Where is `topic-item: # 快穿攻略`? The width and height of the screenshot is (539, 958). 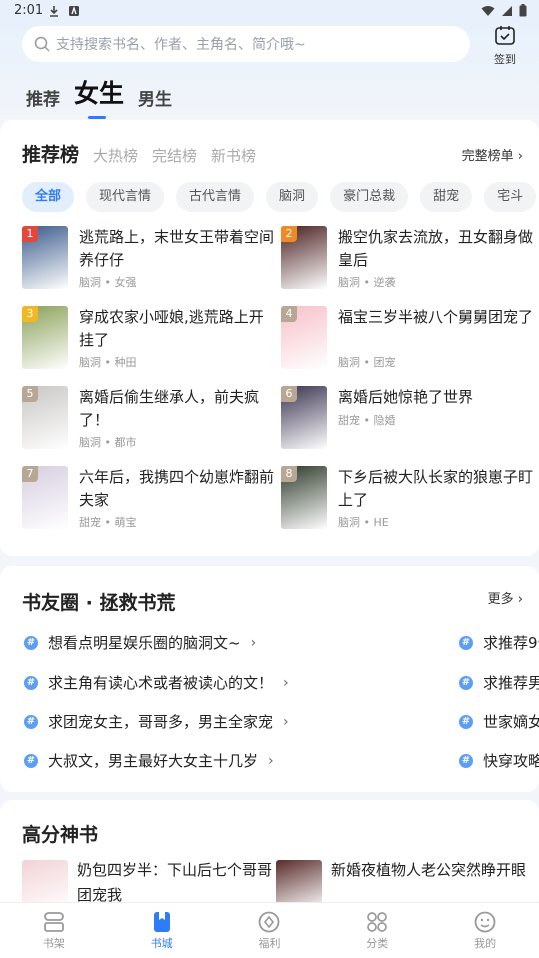
topic-item: # 快穿攻略 is located at coordinates (499, 760).